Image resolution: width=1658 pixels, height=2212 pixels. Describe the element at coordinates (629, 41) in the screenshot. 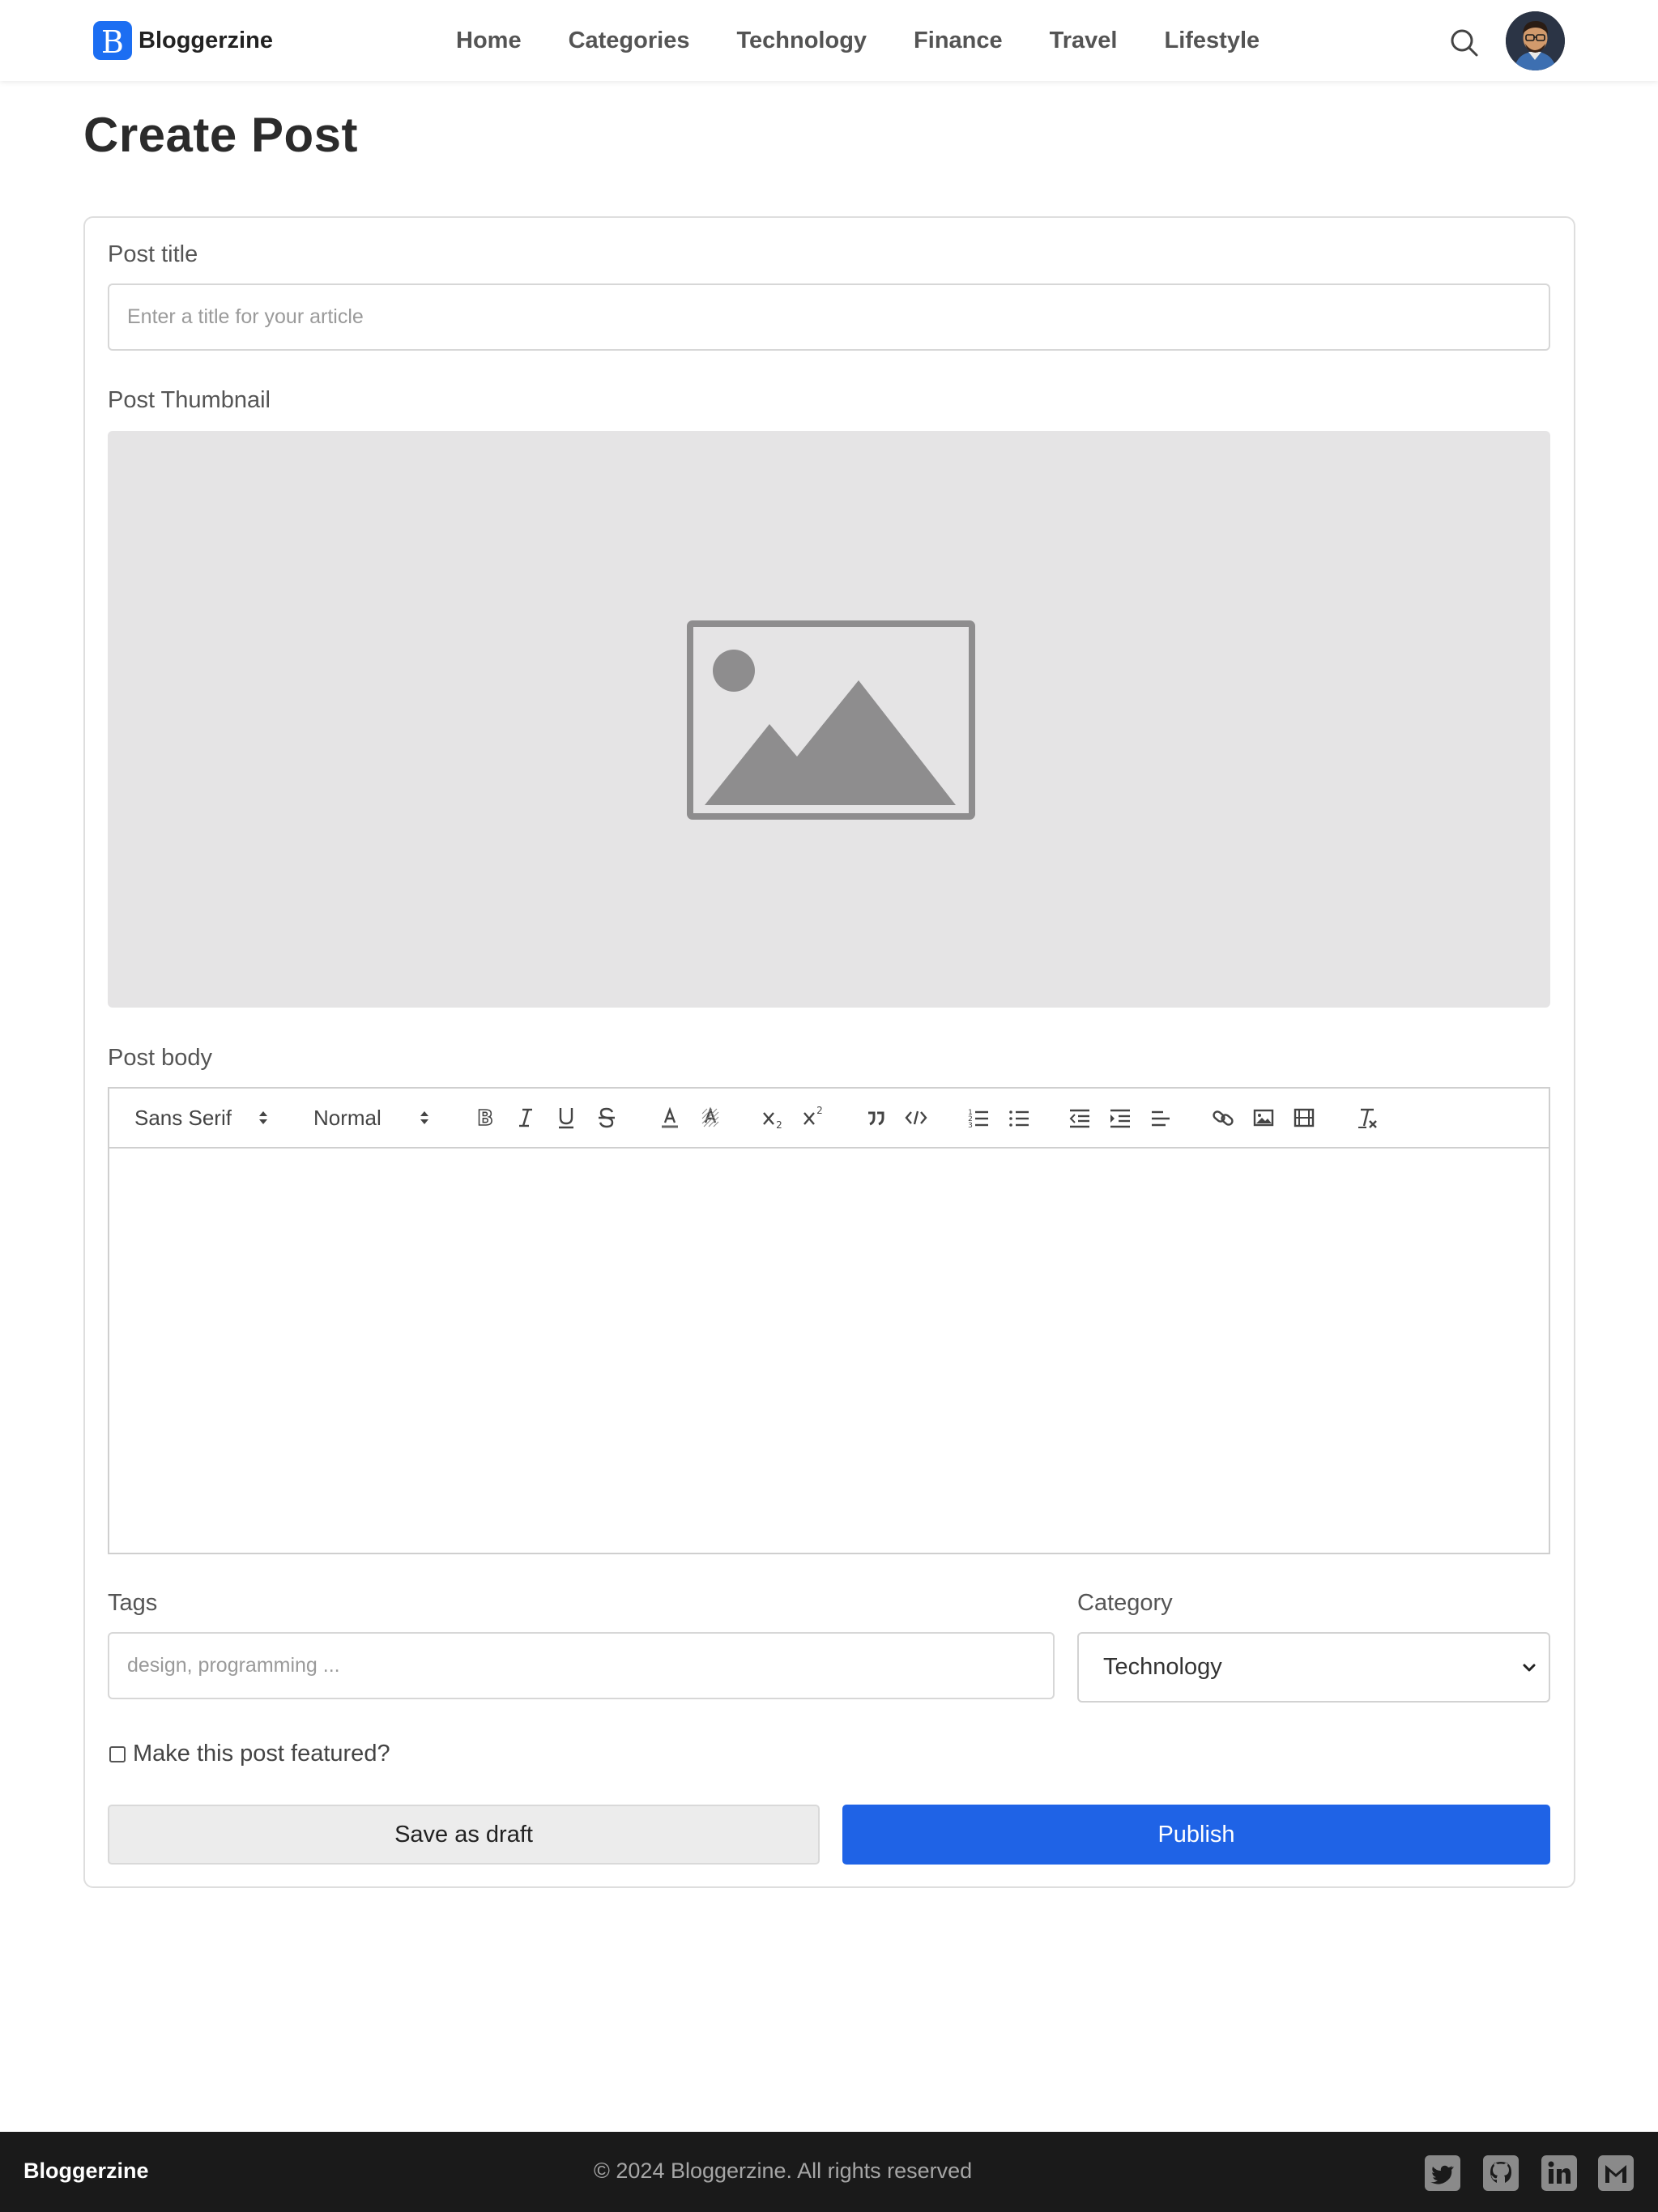

I see `nav-link-categories: Categories` at that location.